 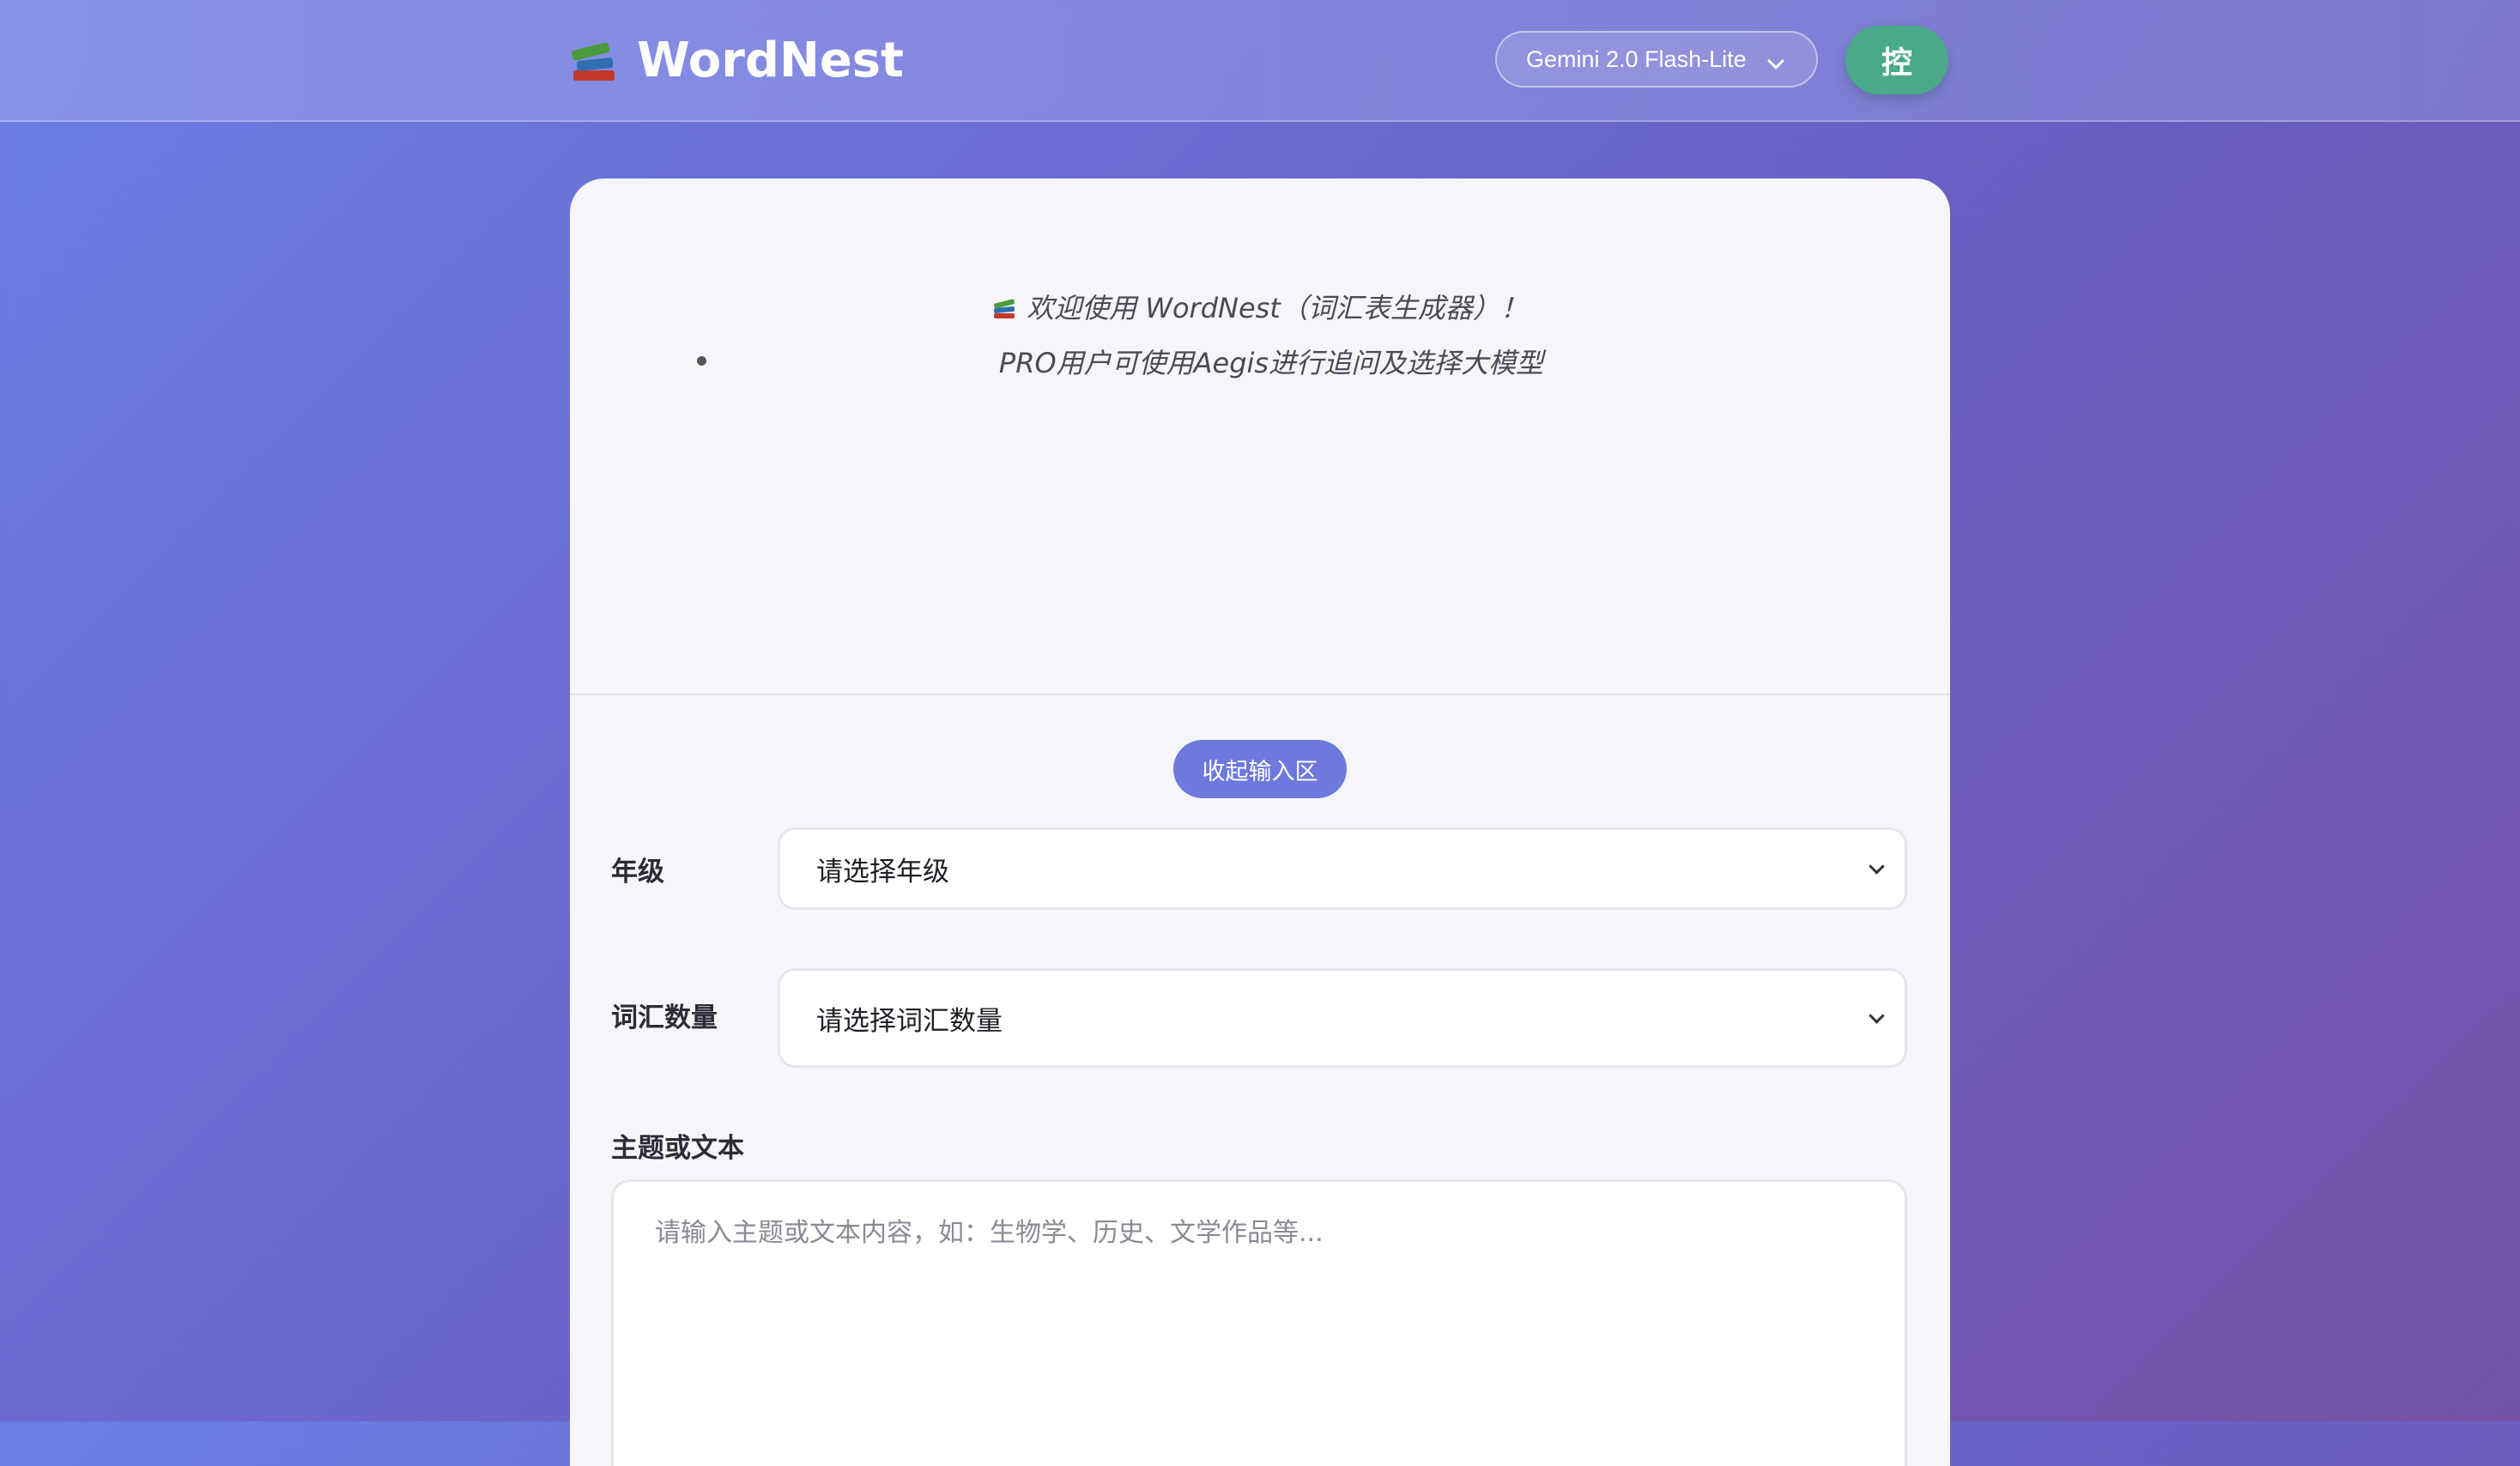 I want to click on model-selector: Gemini 2.0 Flash-Lite, so click(x=1657, y=59).